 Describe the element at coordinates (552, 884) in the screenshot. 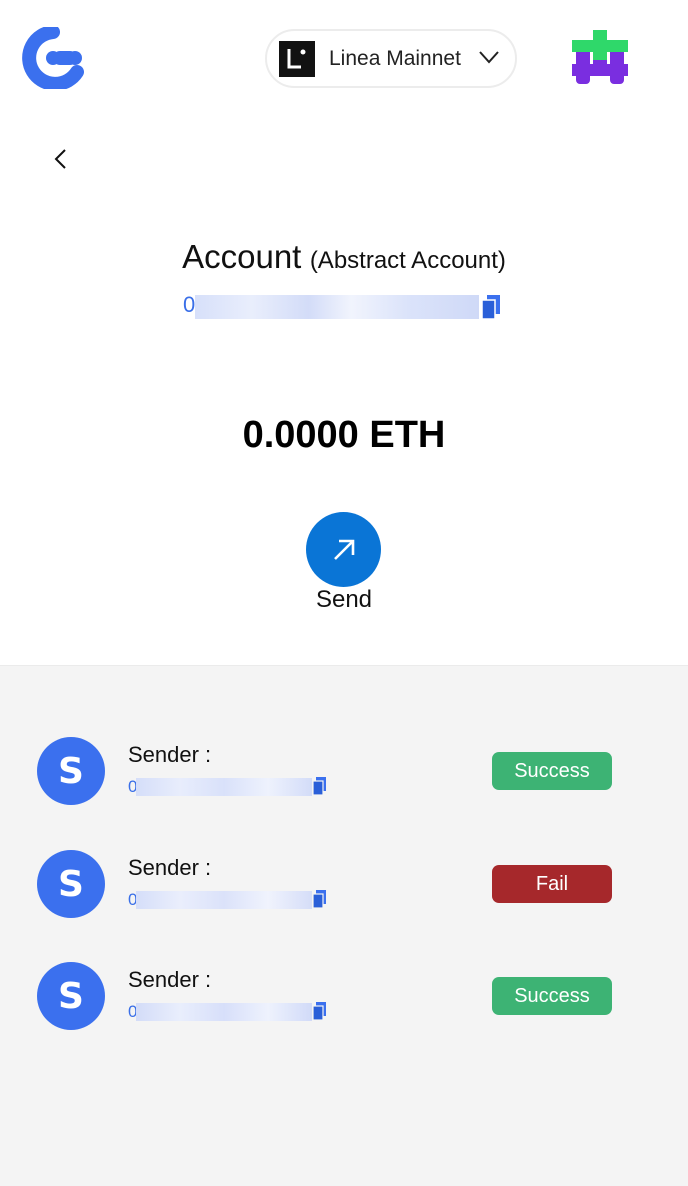

I see `status-badge: Fail` at that location.